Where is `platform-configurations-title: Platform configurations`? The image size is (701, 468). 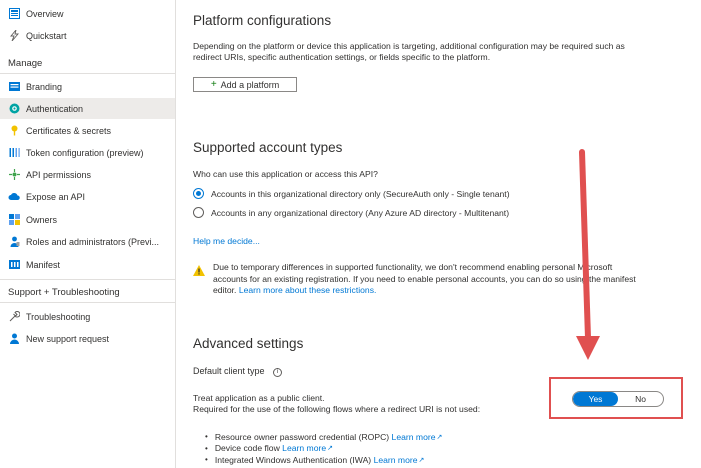 platform-configurations-title: Platform configurations is located at coordinates (262, 20).